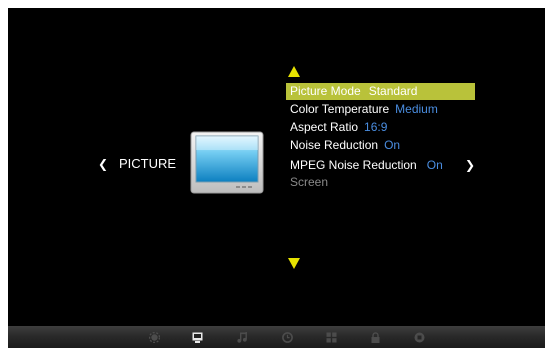  I want to click on menu-item-screen: Screen, so click(307, 182).